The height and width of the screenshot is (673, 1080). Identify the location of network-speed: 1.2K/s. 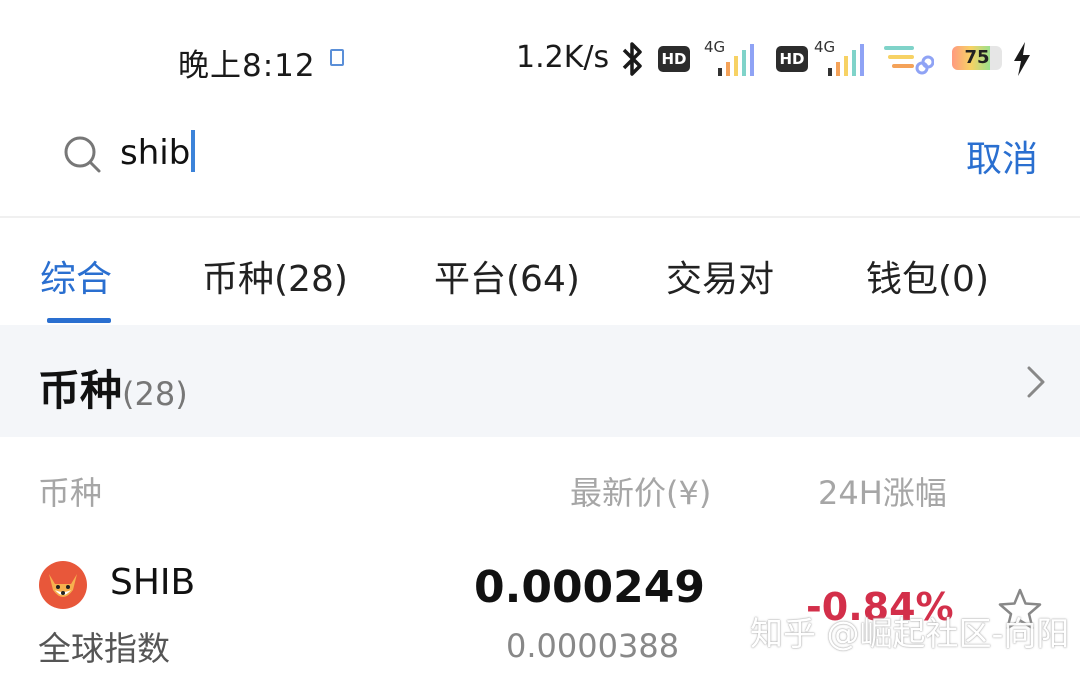
(563, 57).